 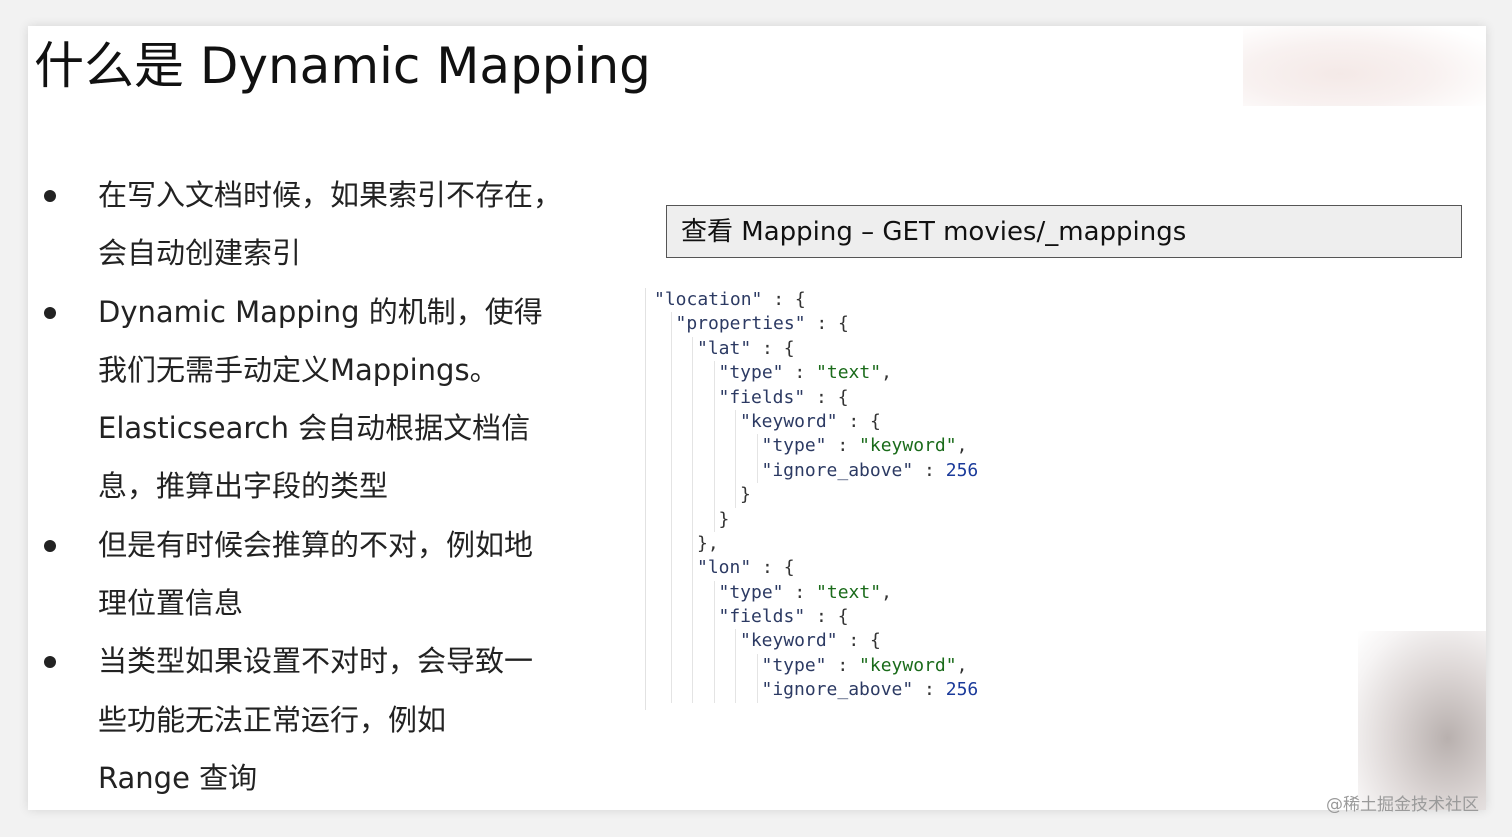 What do you see at coordinates (316, 661) in the screenshot?
I see `bullet-line: 当类型如果设置不对时，会导致一` at bounding box center [316, 661].